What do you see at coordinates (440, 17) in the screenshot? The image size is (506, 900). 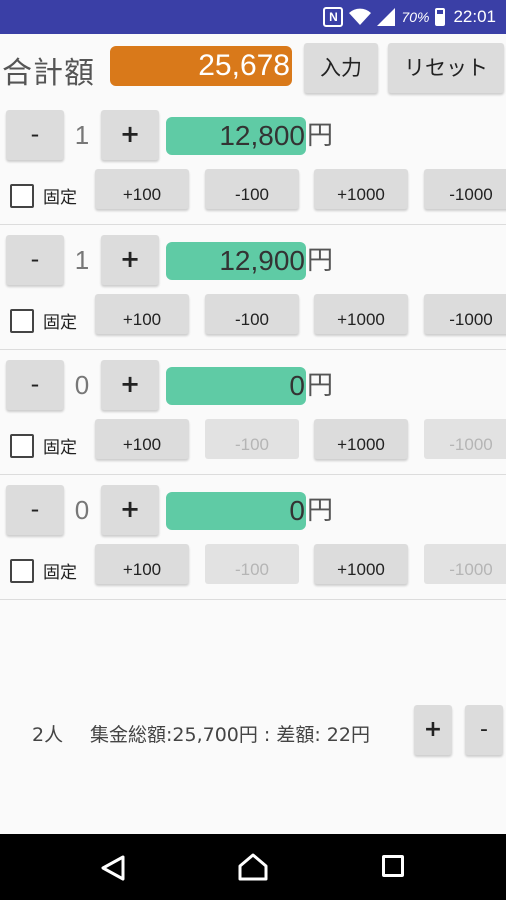 I see `battery-icon` at bounding box center [440, 17].